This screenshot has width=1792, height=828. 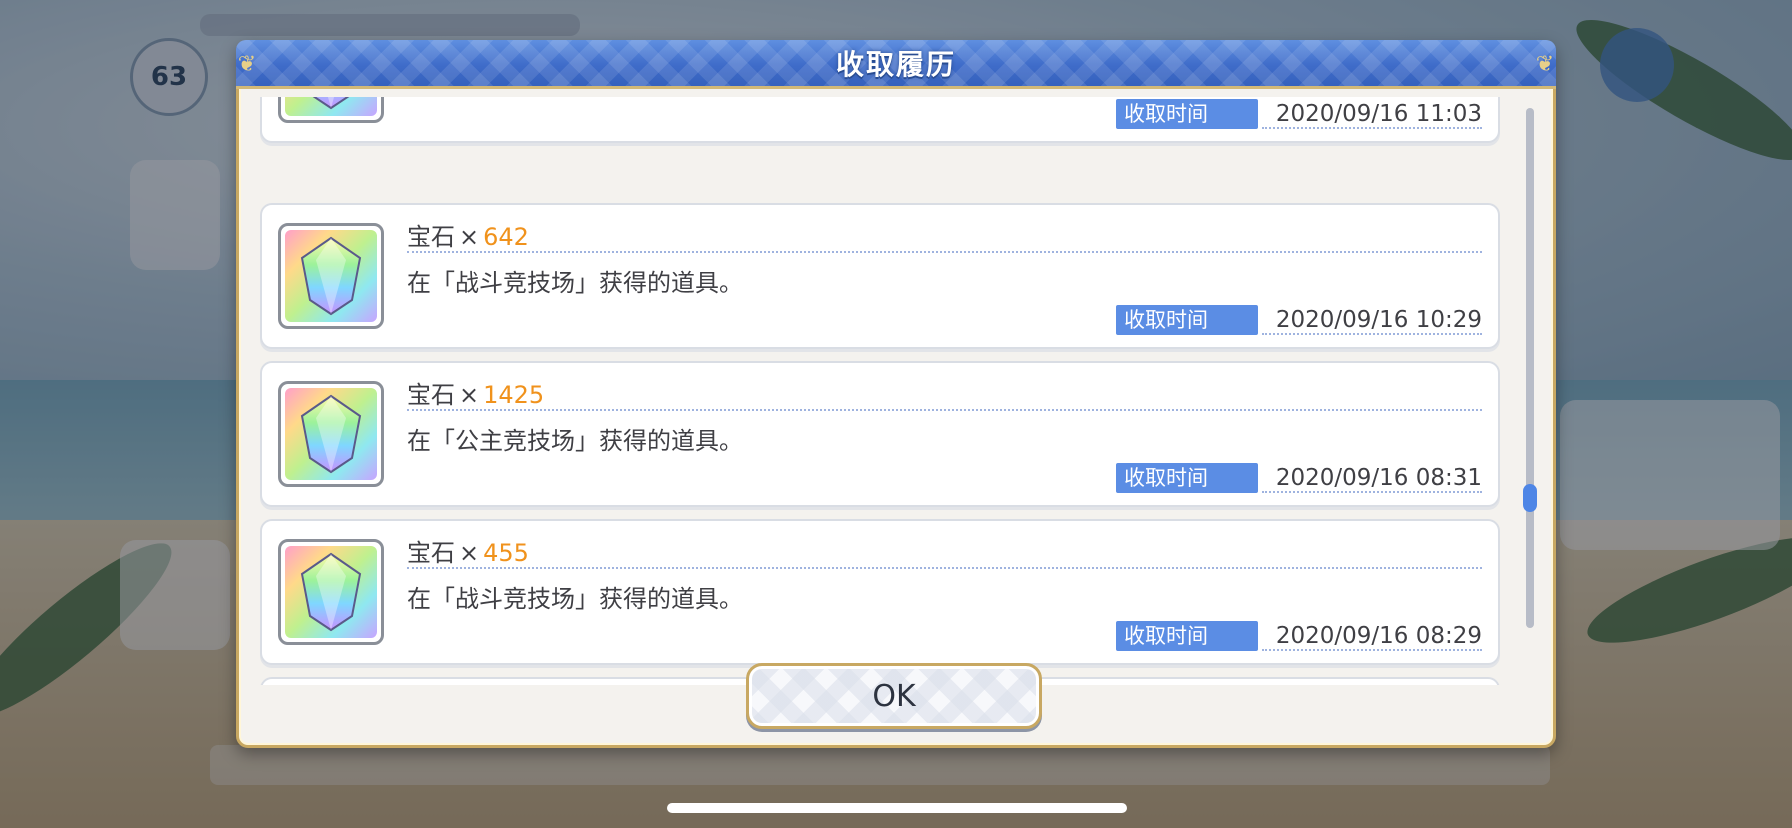 I want to click on item-quantity: 455, so click(x=506, y=553).